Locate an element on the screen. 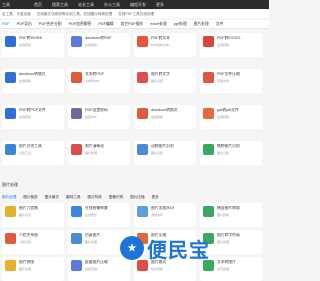  tab-file: 文件 is located at coordinates (220, 24).